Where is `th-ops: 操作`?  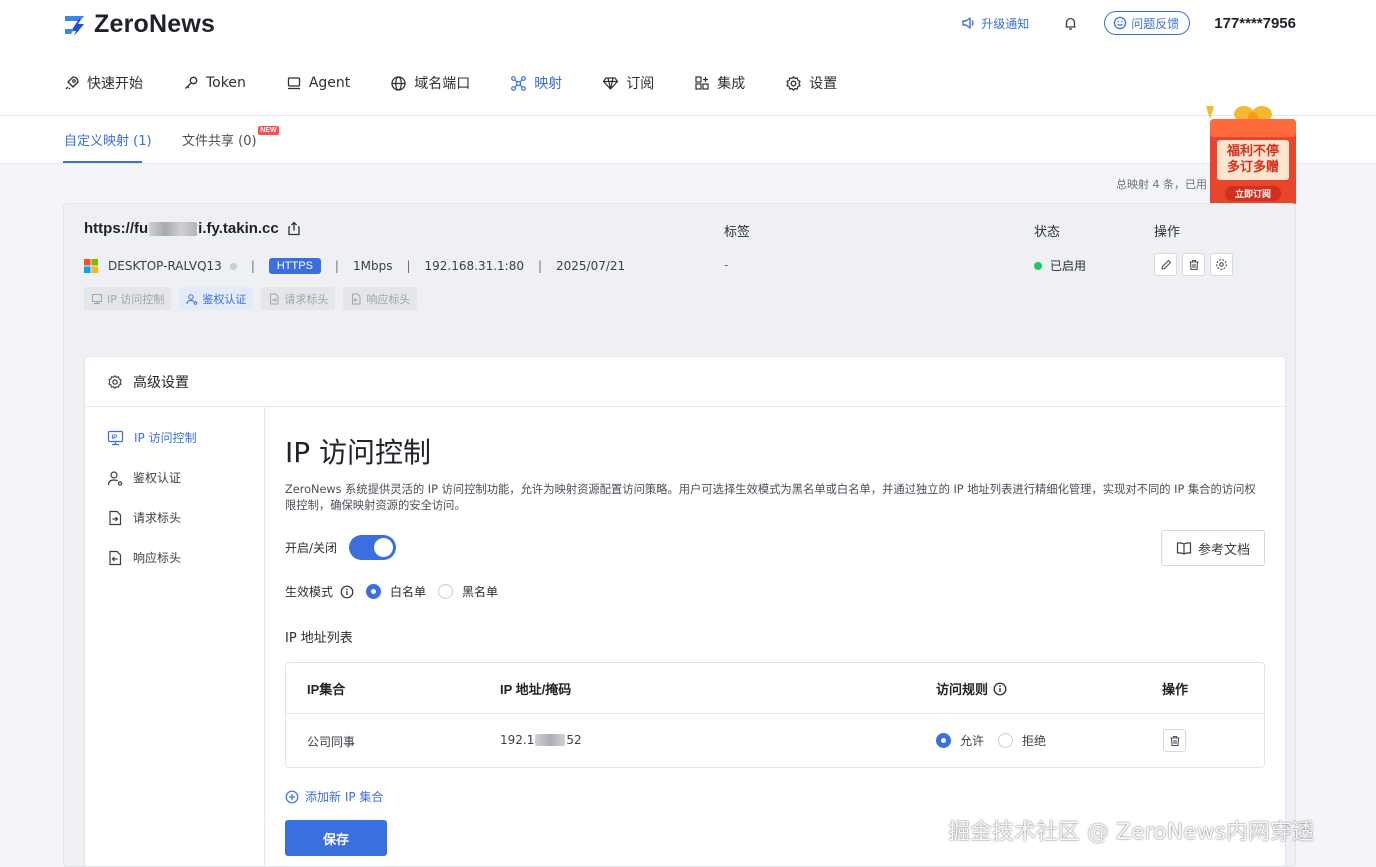
th-ops: 操作 is located at coordinates (1175, 689).